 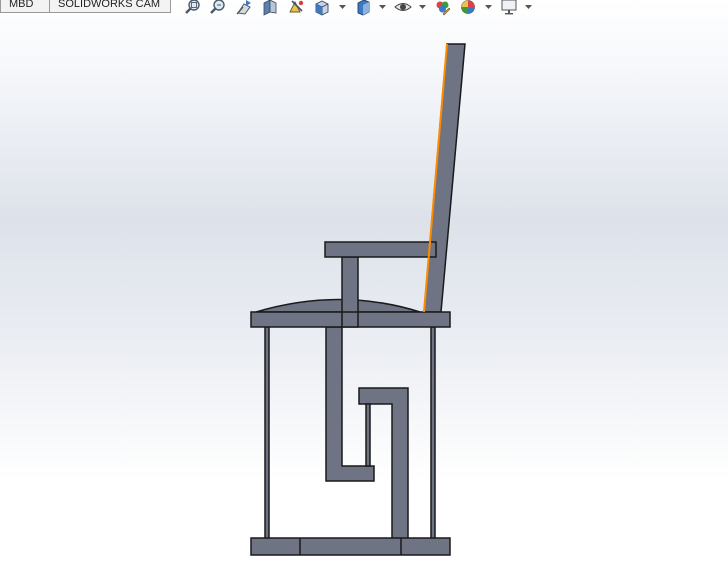 I want to click on front-leg-post, so click(x=267, y=433).